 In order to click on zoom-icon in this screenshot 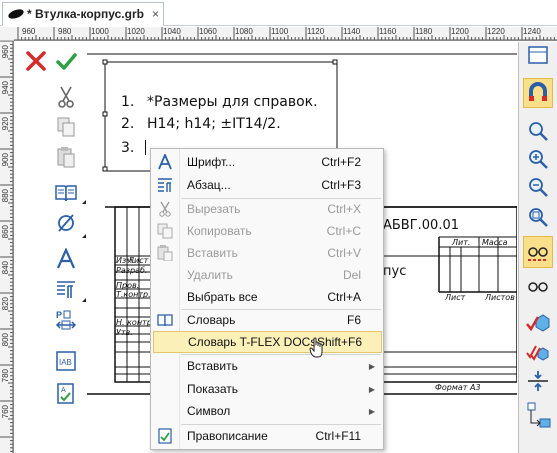, I will do `click(538, 131)`.